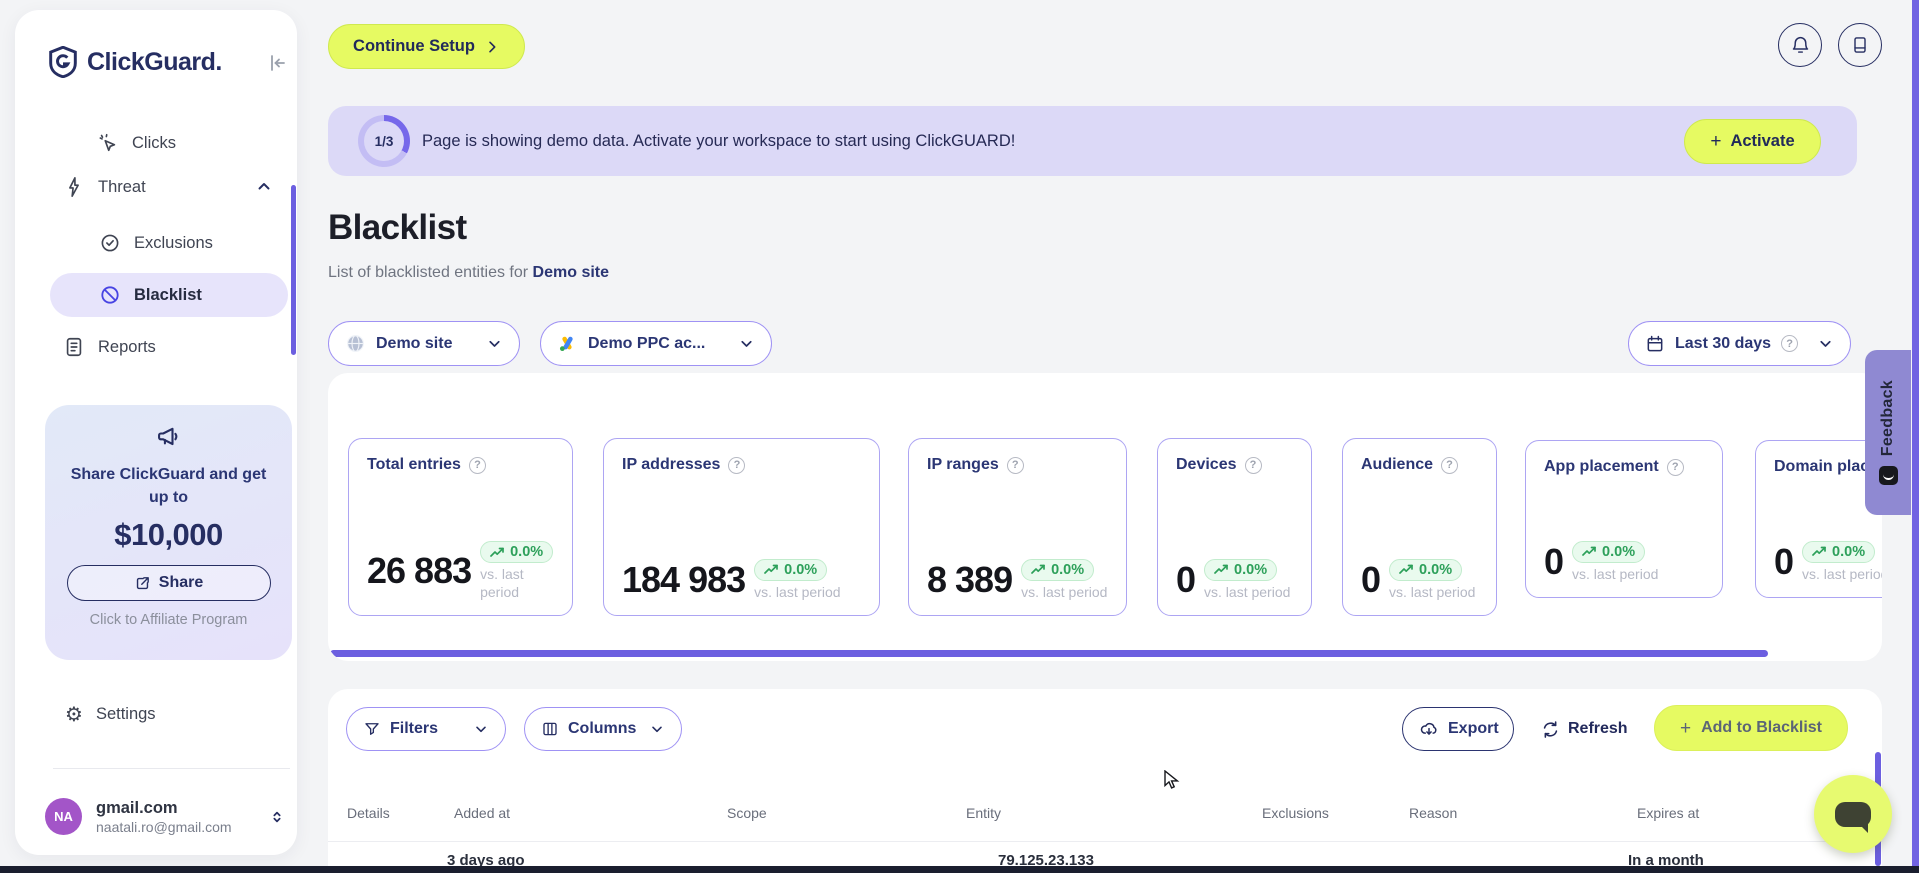 The width and height of the screenshot is (1919, 873). Describe the element at coordinates (168, 535) in the screenshot. I see `promo-amount: $10,000` at that location.